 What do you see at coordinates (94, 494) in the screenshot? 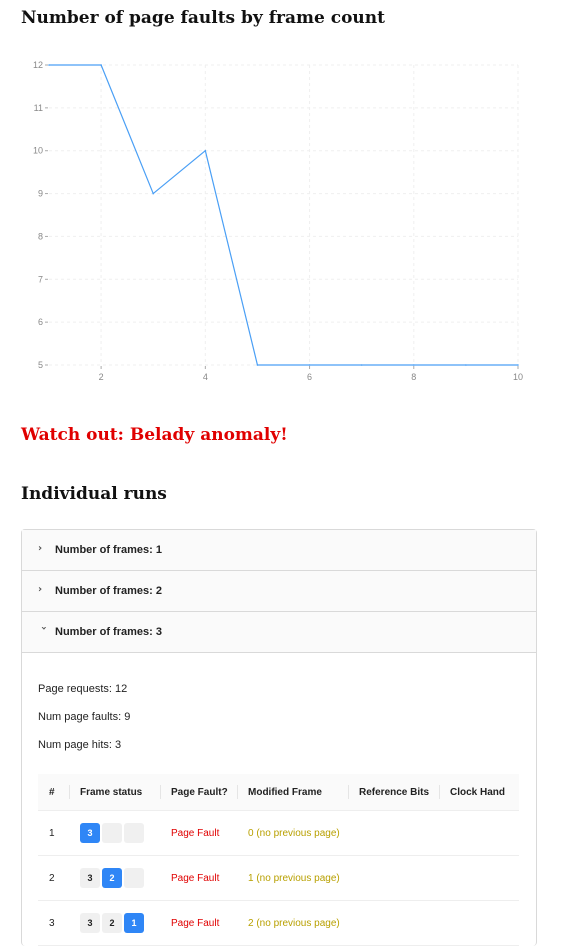
I see `individual-runs-heading: Individual runs` at bounding box center [94, 494].